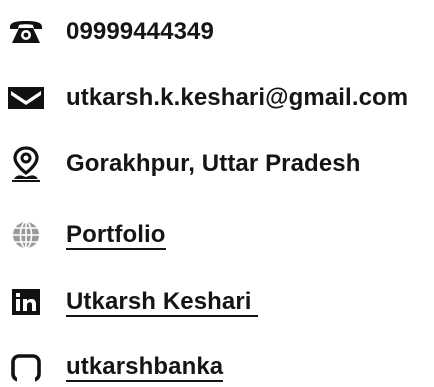 Image resolution: width=434 pixels, height=387 pixels. What do you see at coordinates (217, 235) in the screenshot?
I see `contact-portfolio: Portfolio` at bounding box center [217, 235].